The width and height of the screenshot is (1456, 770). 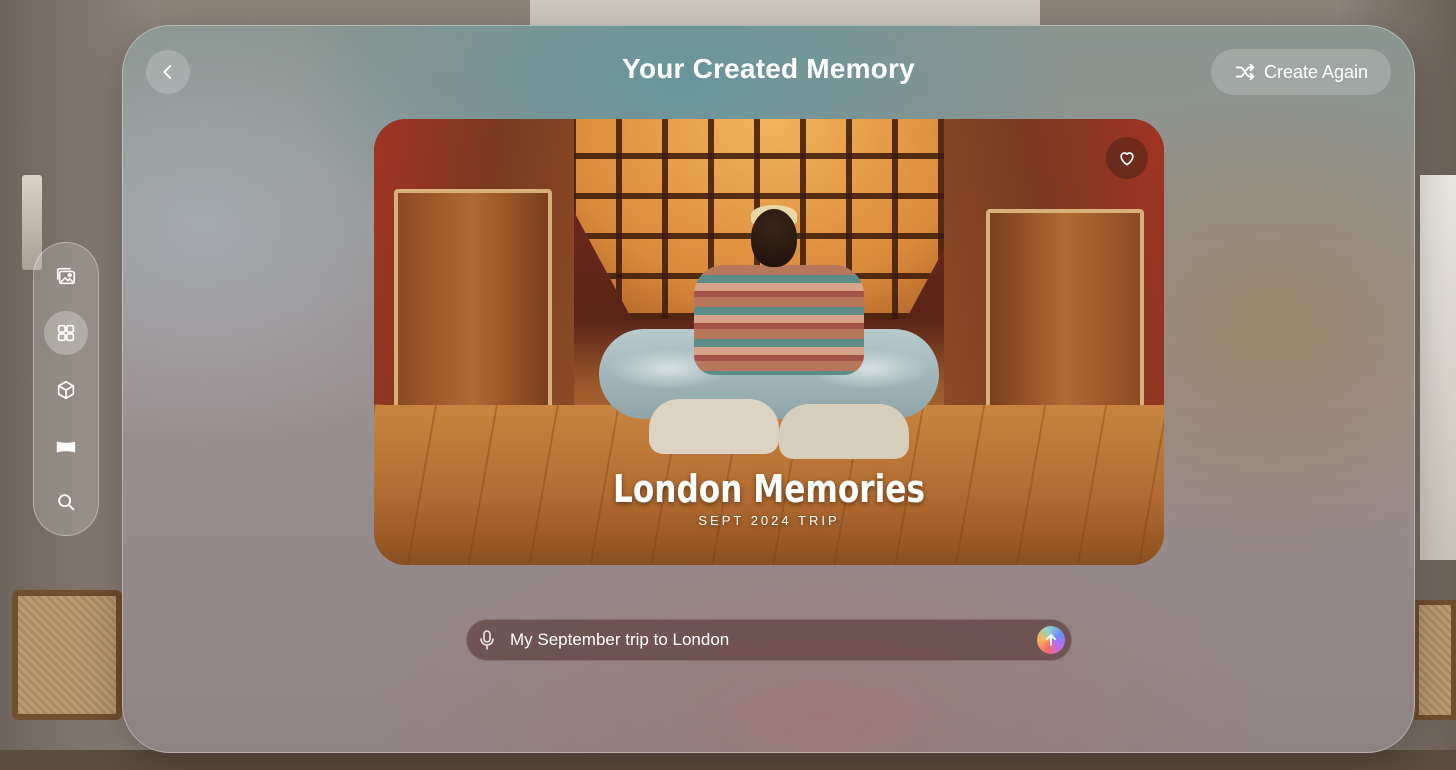 What do you see at coordinates (487, 640) in the screenshot?
I see `microphone-icon` at bounding box center [487, 640].